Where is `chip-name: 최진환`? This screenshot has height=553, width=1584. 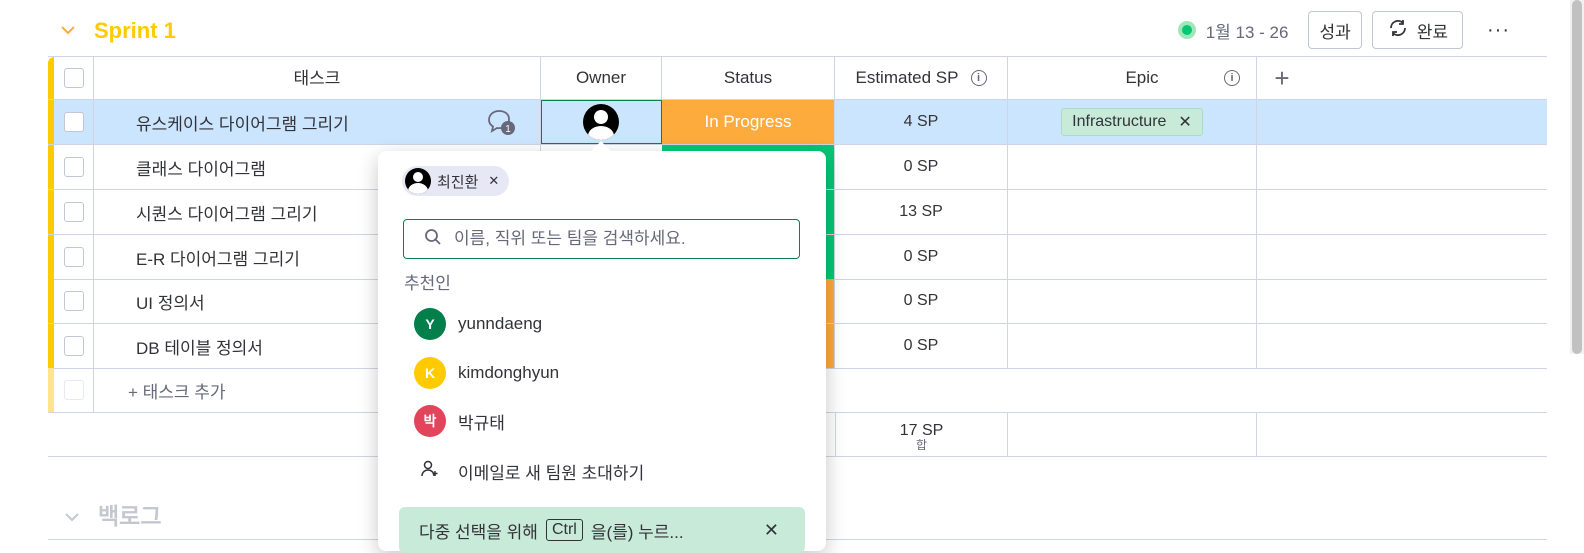 chip-name: 최진환 is located at coordinates (458, 182).